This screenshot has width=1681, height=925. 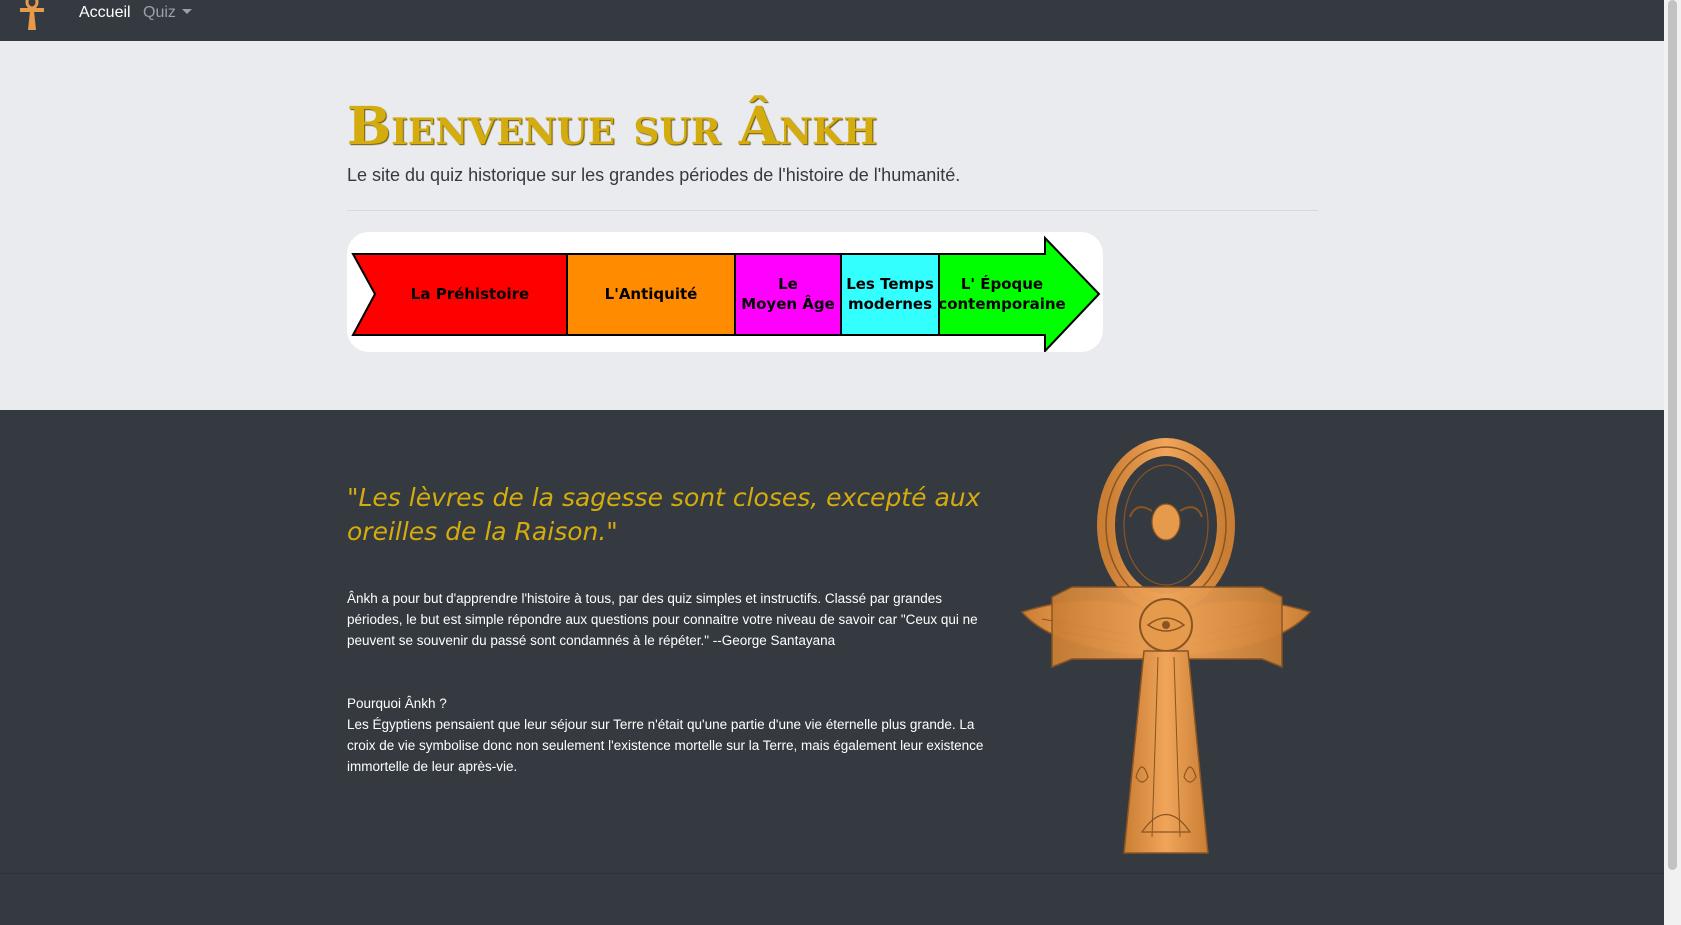 I want to click on ankh-icon, so click(x=32, y=16).